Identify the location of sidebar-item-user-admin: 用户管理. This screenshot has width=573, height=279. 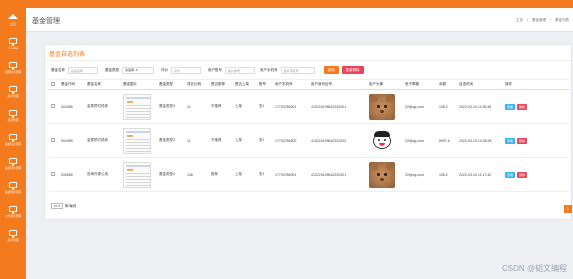
(13, 236).